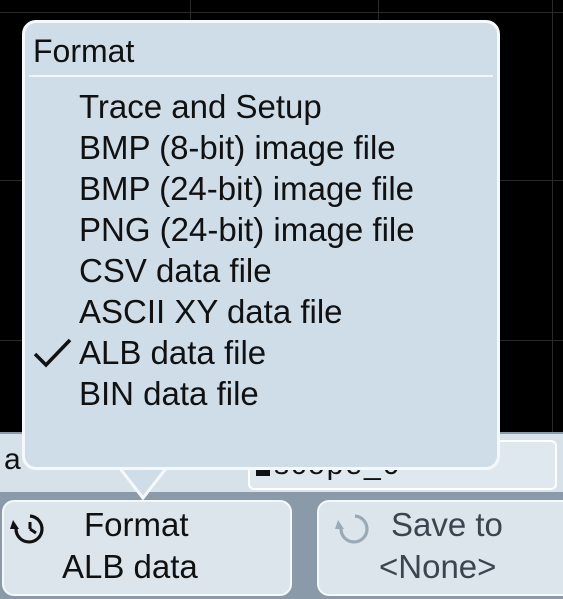  I want to click on menu-item-trace-and-setup: Trace and Setup, so click(262, 106).